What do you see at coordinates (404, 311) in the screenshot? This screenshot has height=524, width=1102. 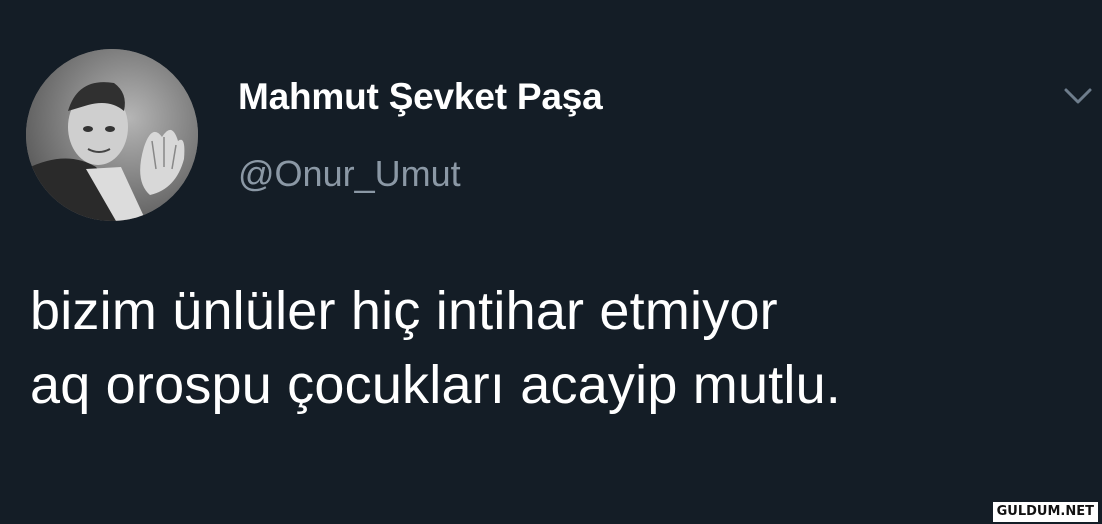 I see `tweet-text-line: bizim ünlüler hiç intihar etmiyor` at bounding box center [404, 311].